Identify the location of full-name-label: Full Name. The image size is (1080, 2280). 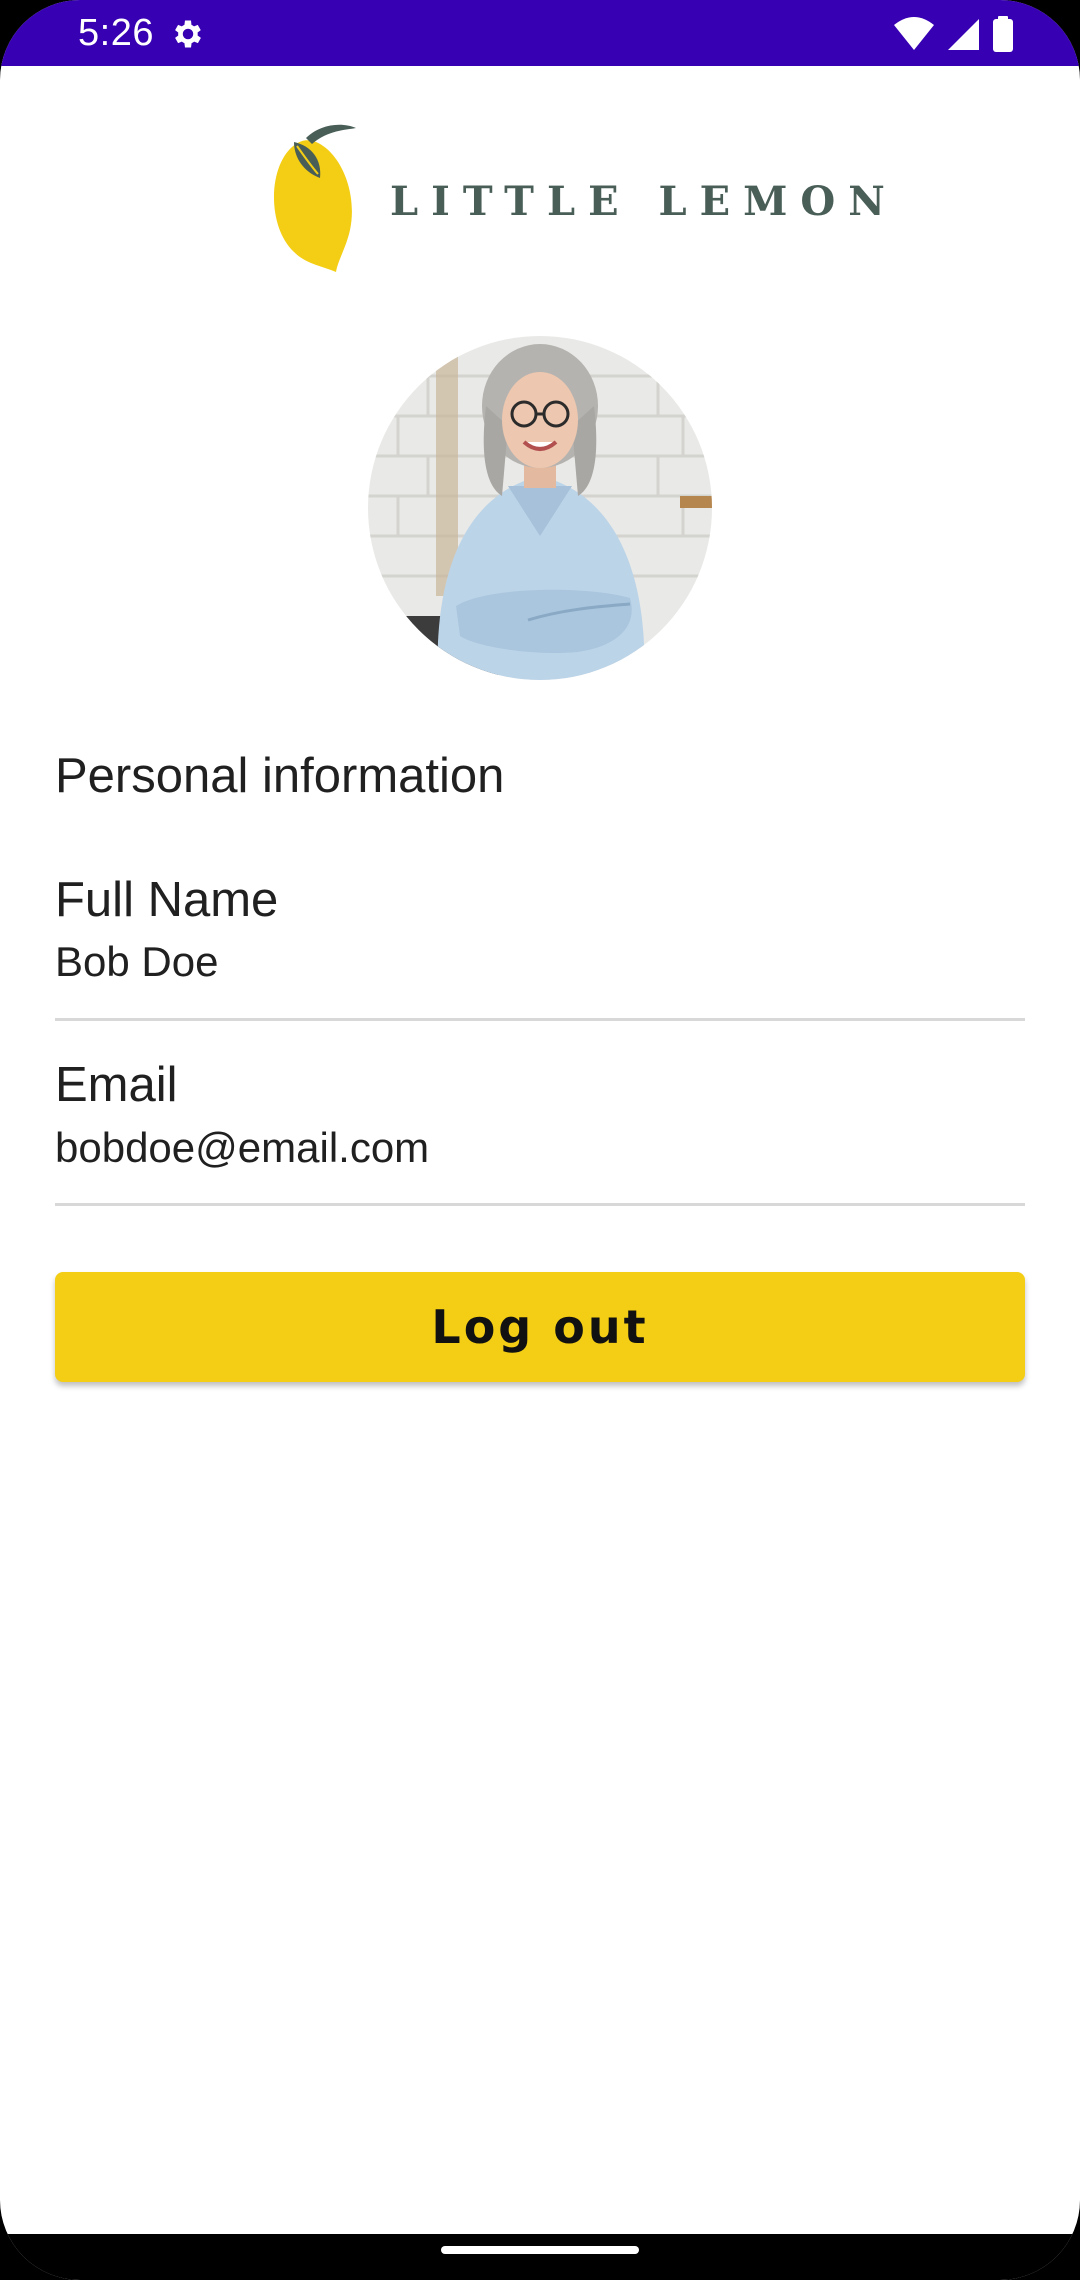
(167, 900).